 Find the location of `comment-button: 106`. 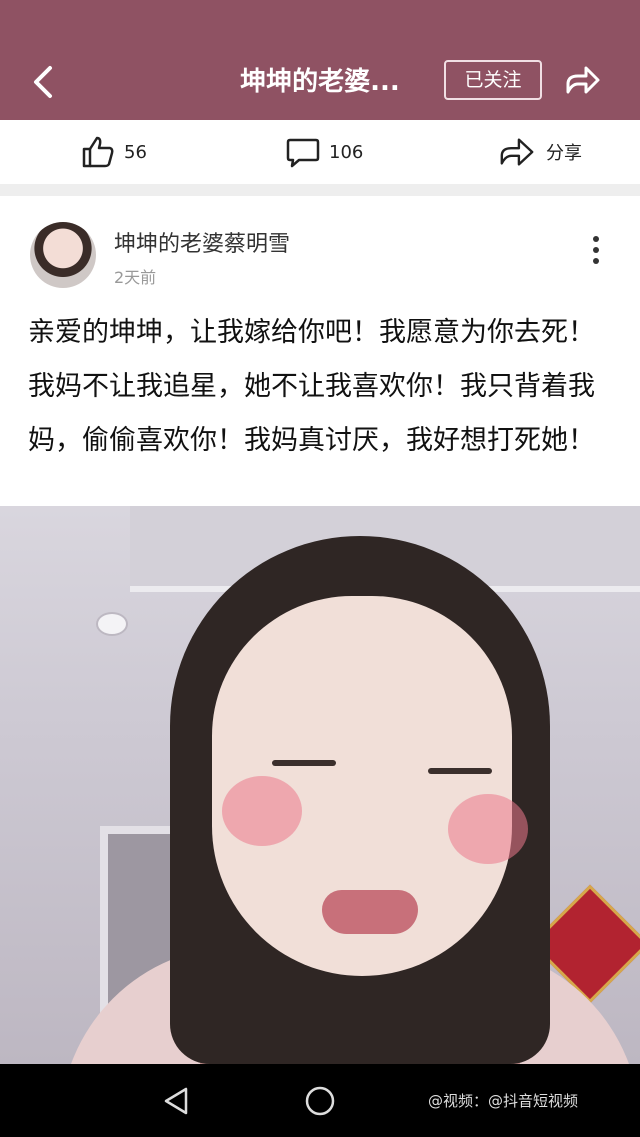

comment-button: 106 is located at coordinates (324, 152).